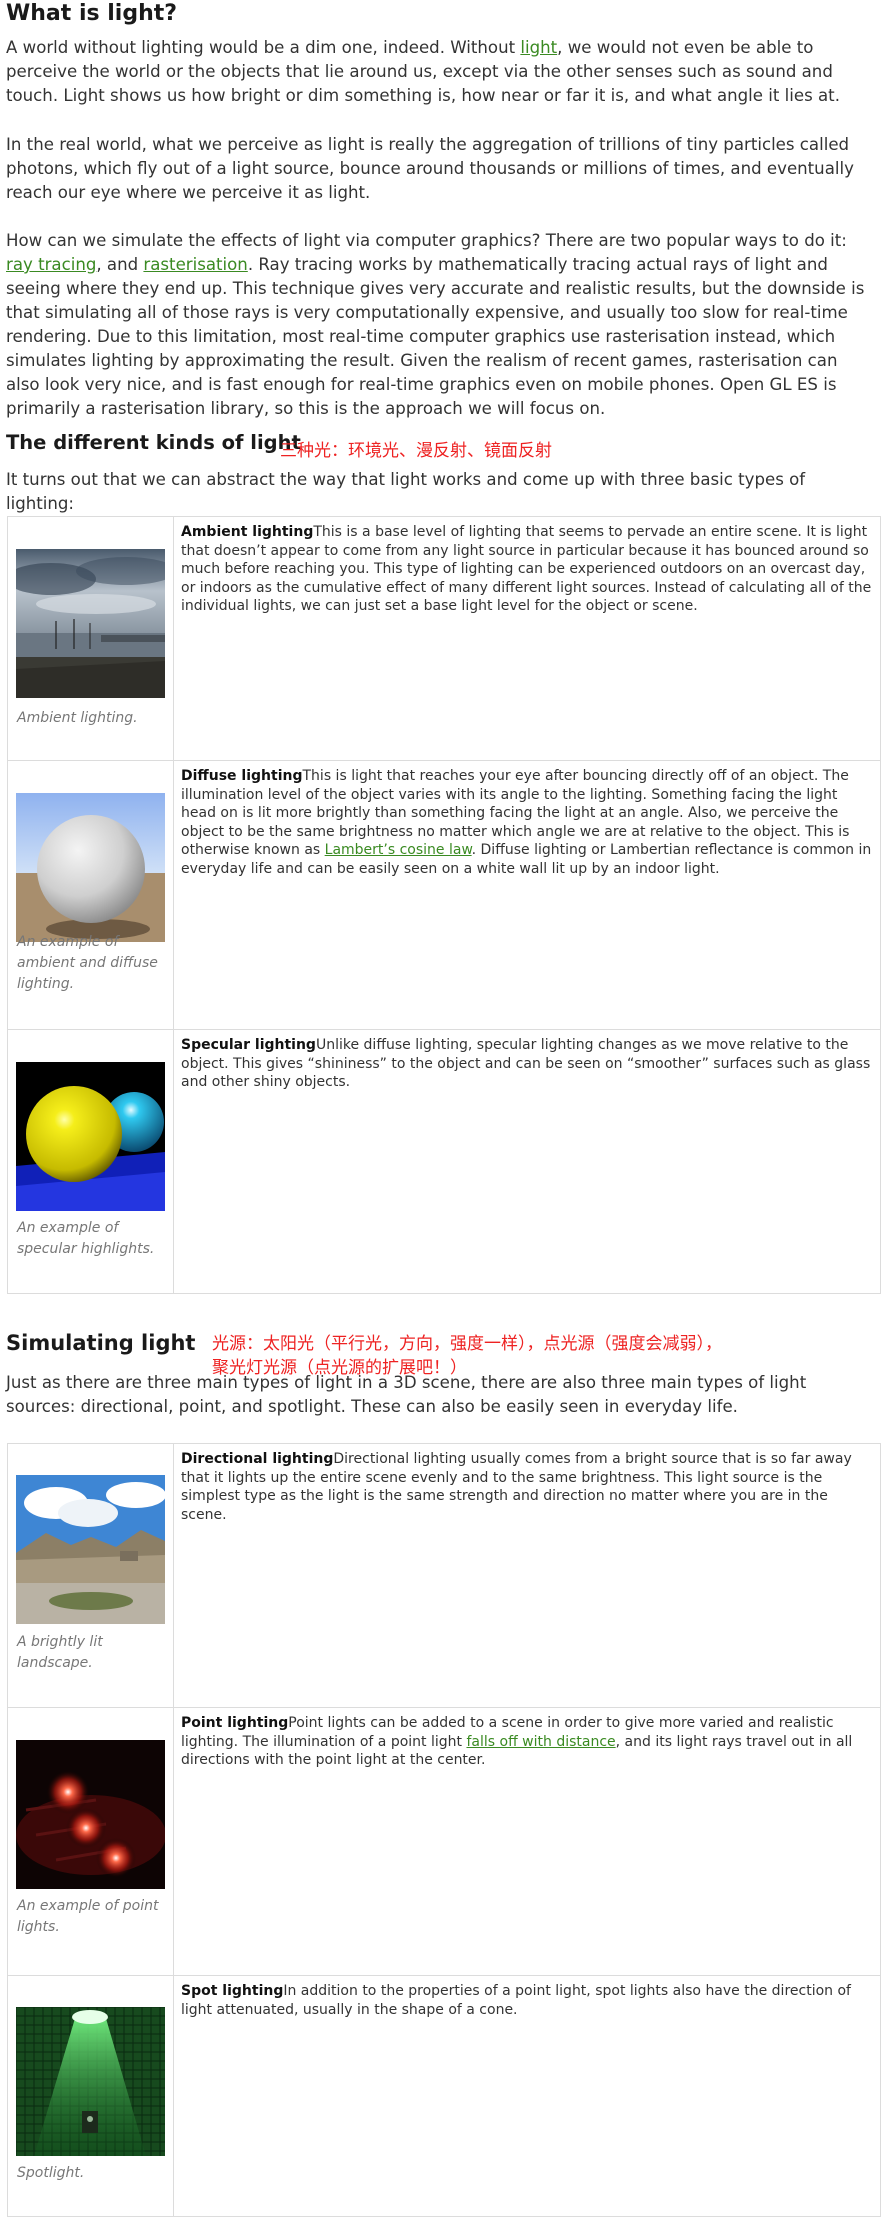 This screenshot has height=2217, width=883. What do you see at coordinates (51, 2173) in the screenshot?
I see `caption-spot: Spotlight.` at bounding box center [51, 2173].